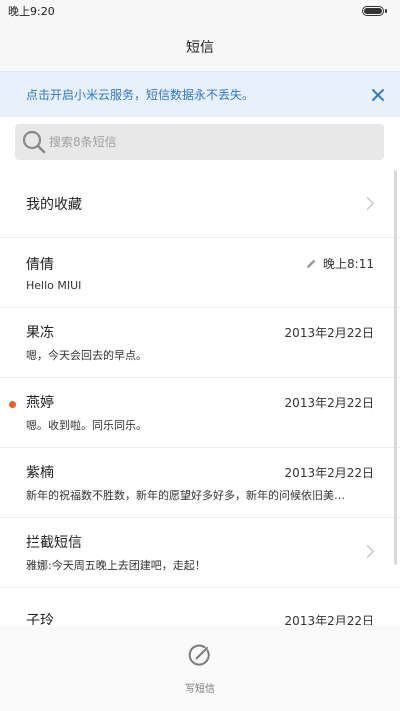  What do you see at coordinates (200, 11) in the screenshot?
I see `status-bar: 晚上9:20` at bounding box center [200, 11].